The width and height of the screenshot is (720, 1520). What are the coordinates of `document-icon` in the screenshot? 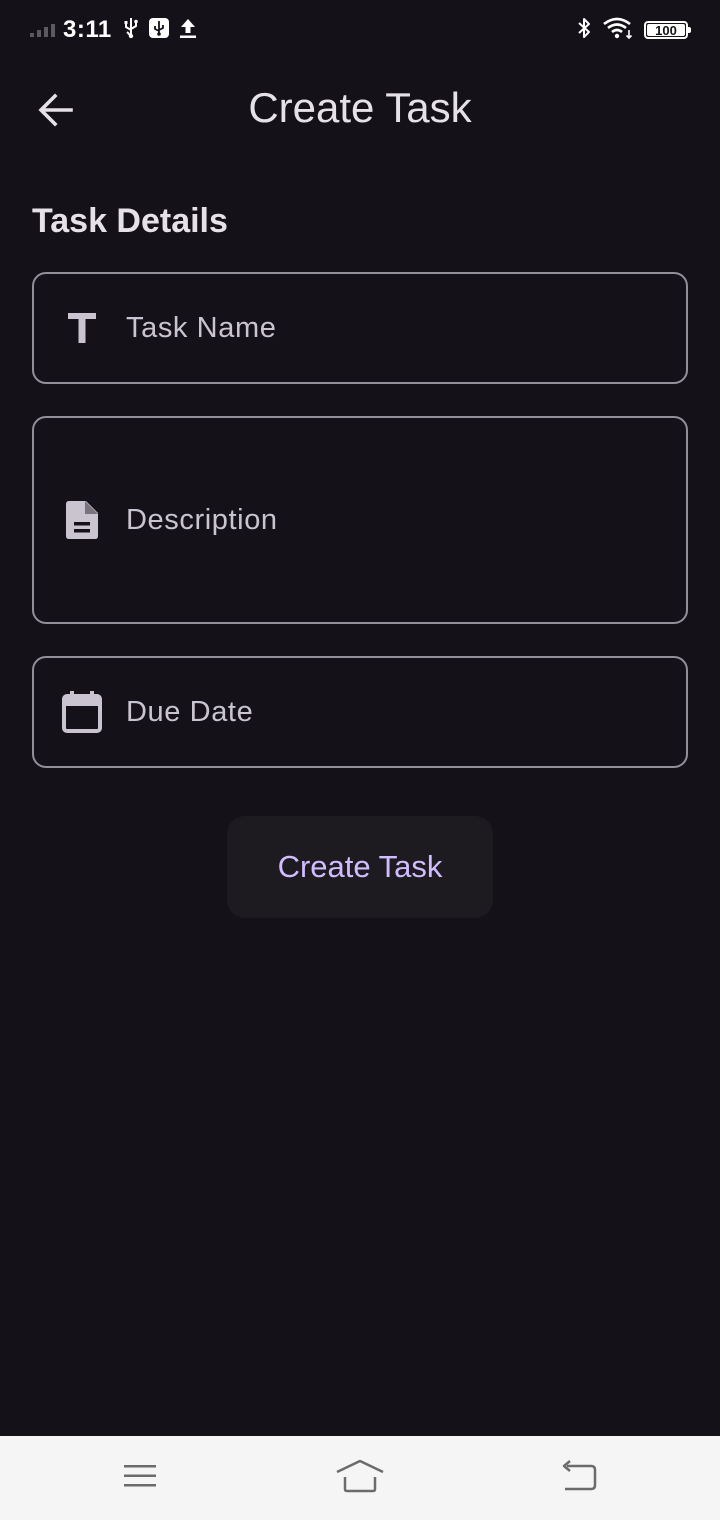 It's located at (82, 520).